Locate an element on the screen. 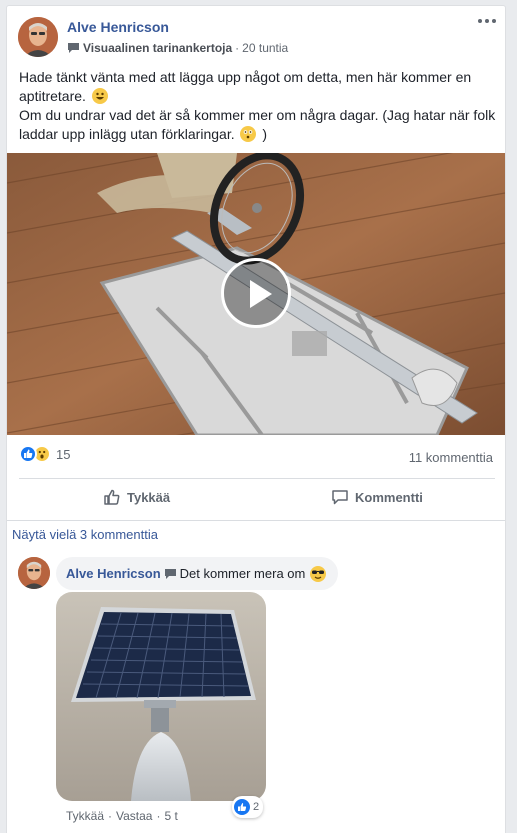  thumbs-up-icon is located at coordinates (112, 497).